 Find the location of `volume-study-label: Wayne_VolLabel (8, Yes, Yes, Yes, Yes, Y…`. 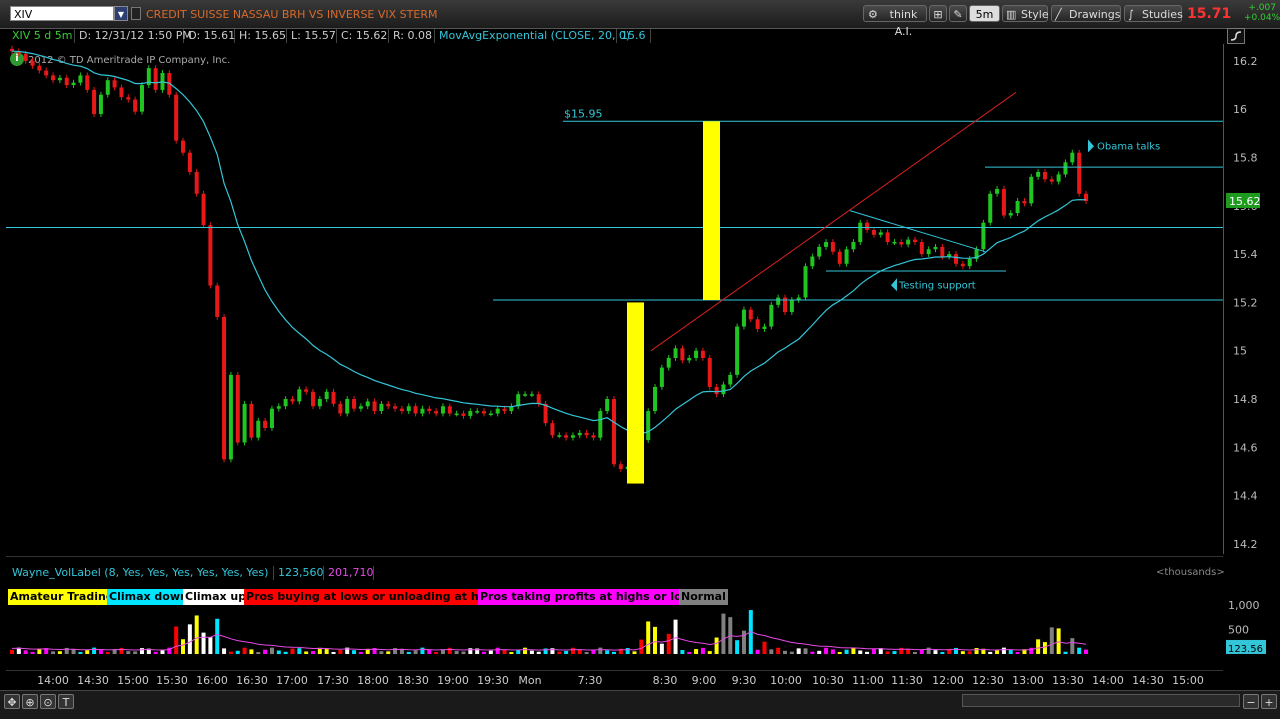

volume-study-label: Wayne_VolLabel (8, Yes, Yes, Yes, Yes, Y… is located at coordinates (141, 573).